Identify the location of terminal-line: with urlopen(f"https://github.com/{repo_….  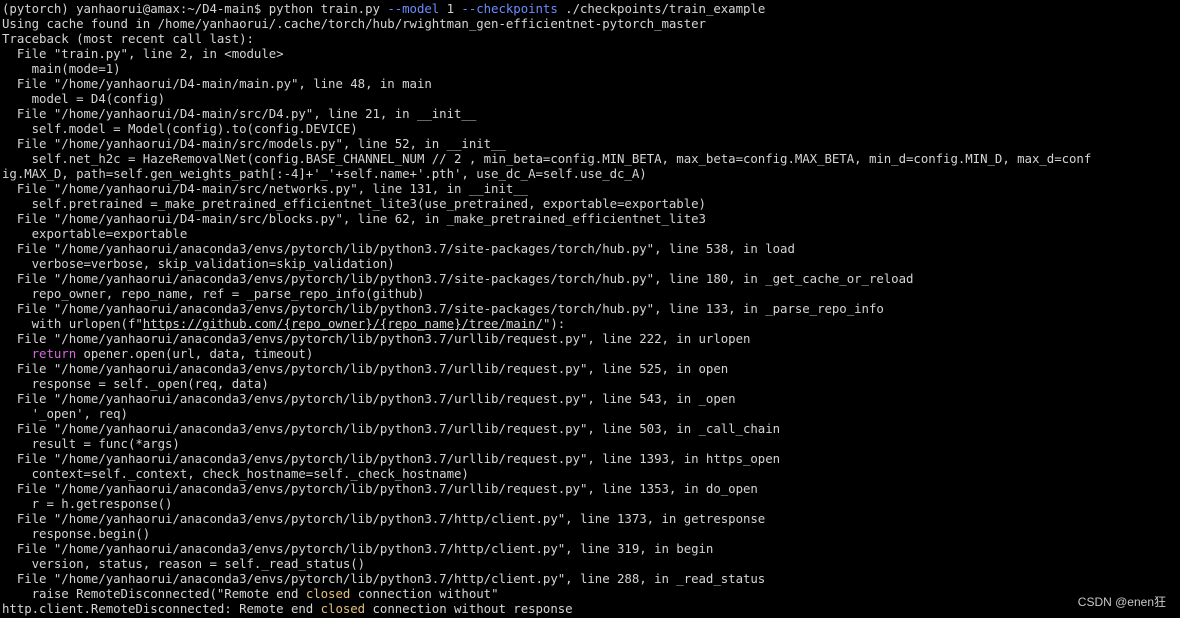
(284, 323).